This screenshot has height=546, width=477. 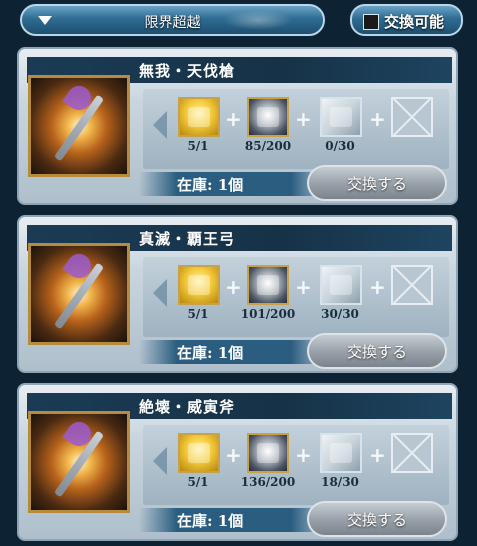 I want to click on axe-icon, so click(x=341, y=453).